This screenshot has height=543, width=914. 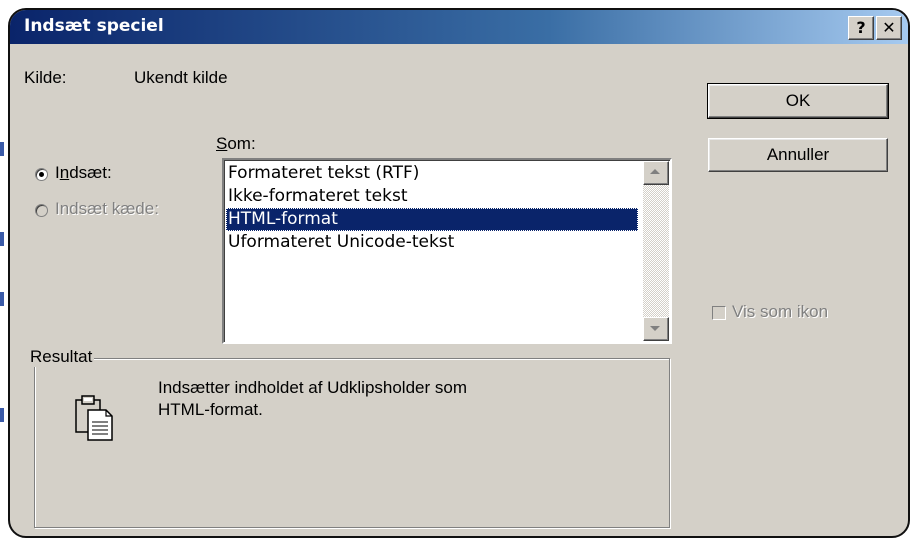 What do you see at coordinates (181, 77) in the screenshot?
I see `source-value: Ukendt kilde` at bounding box center [181, 77].